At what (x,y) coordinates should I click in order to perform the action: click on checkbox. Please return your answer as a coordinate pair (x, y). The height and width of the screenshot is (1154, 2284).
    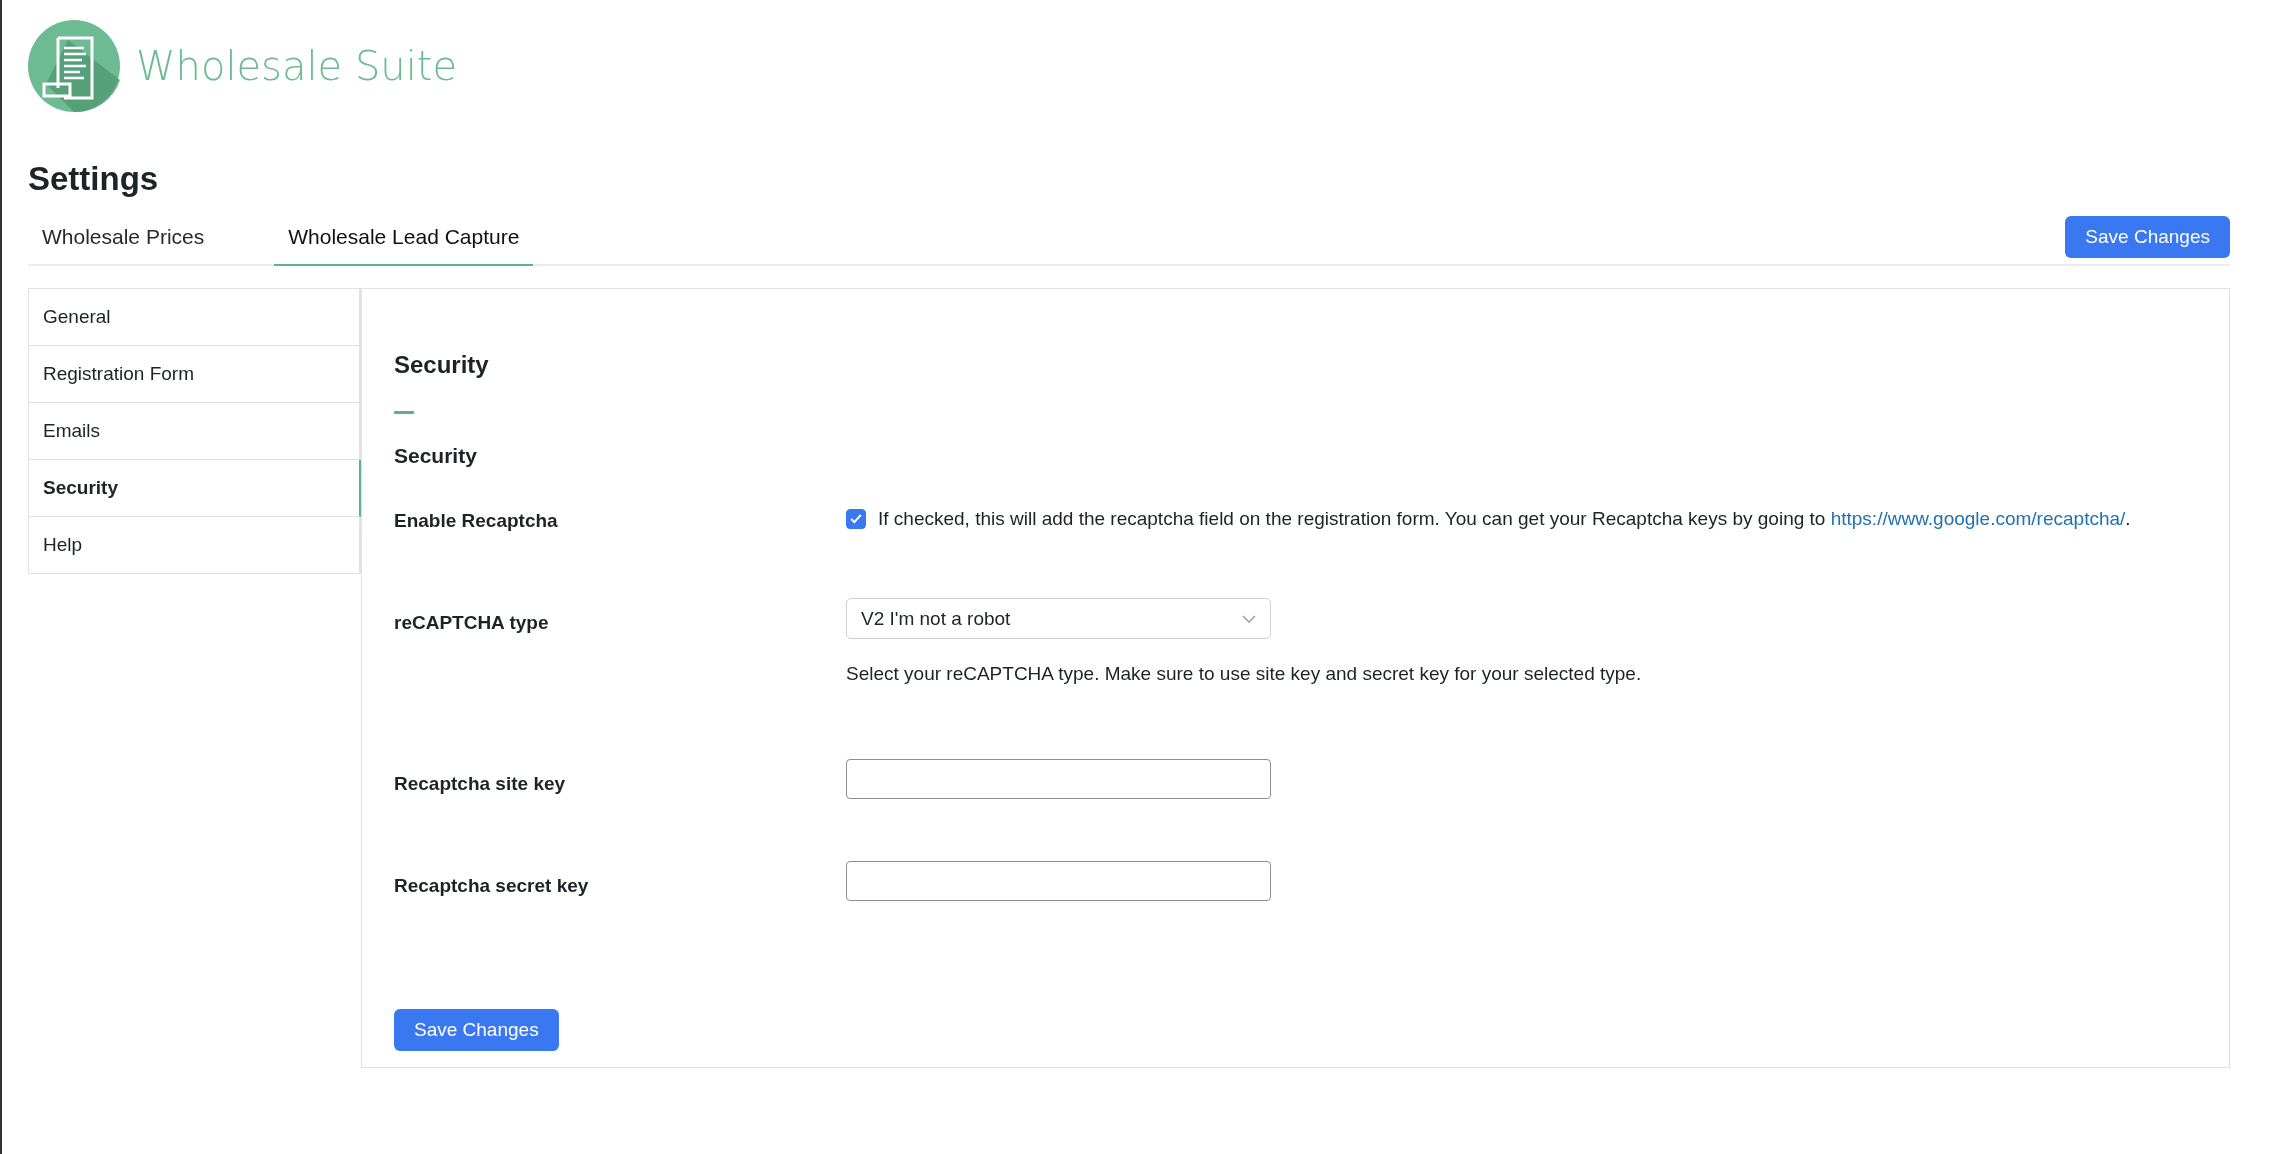
    Looking at the image, I should click on (856, 519).